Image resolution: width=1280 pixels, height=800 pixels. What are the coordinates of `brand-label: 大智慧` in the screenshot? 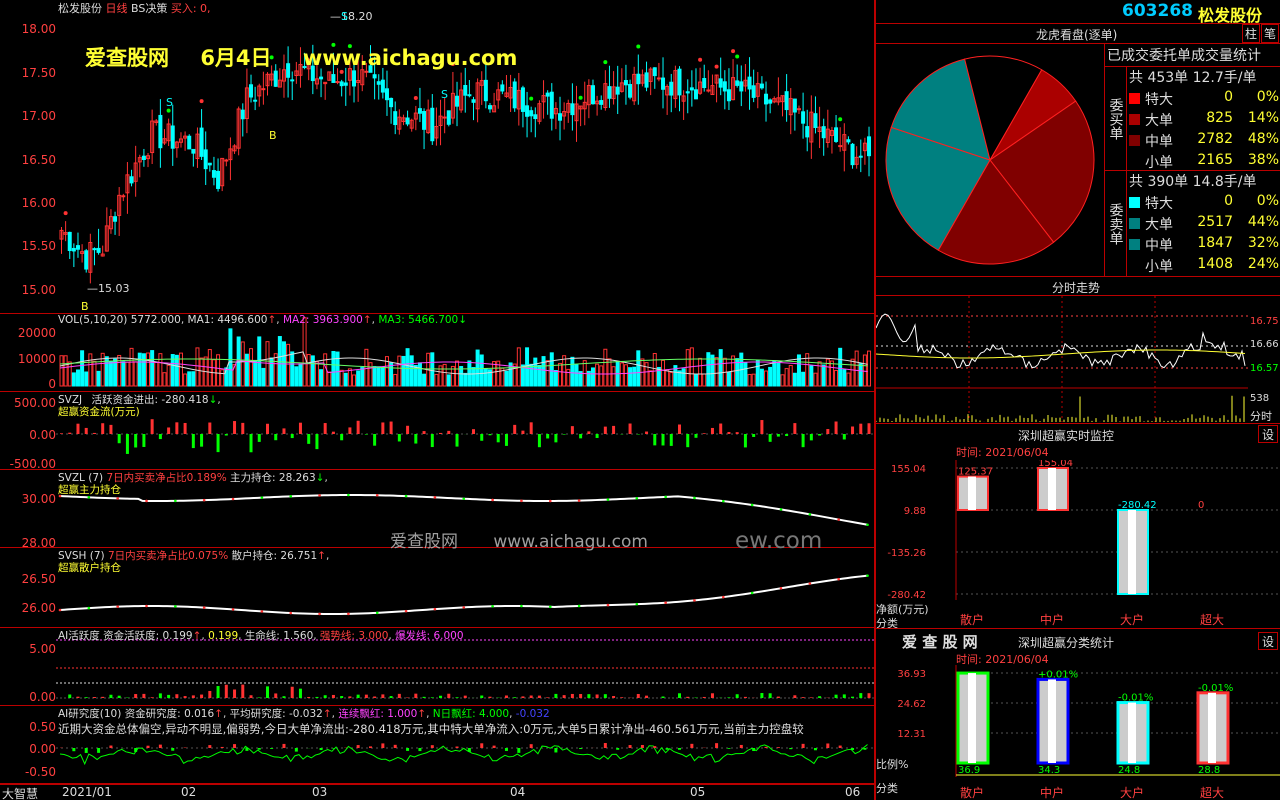 It's located at (20, 793).